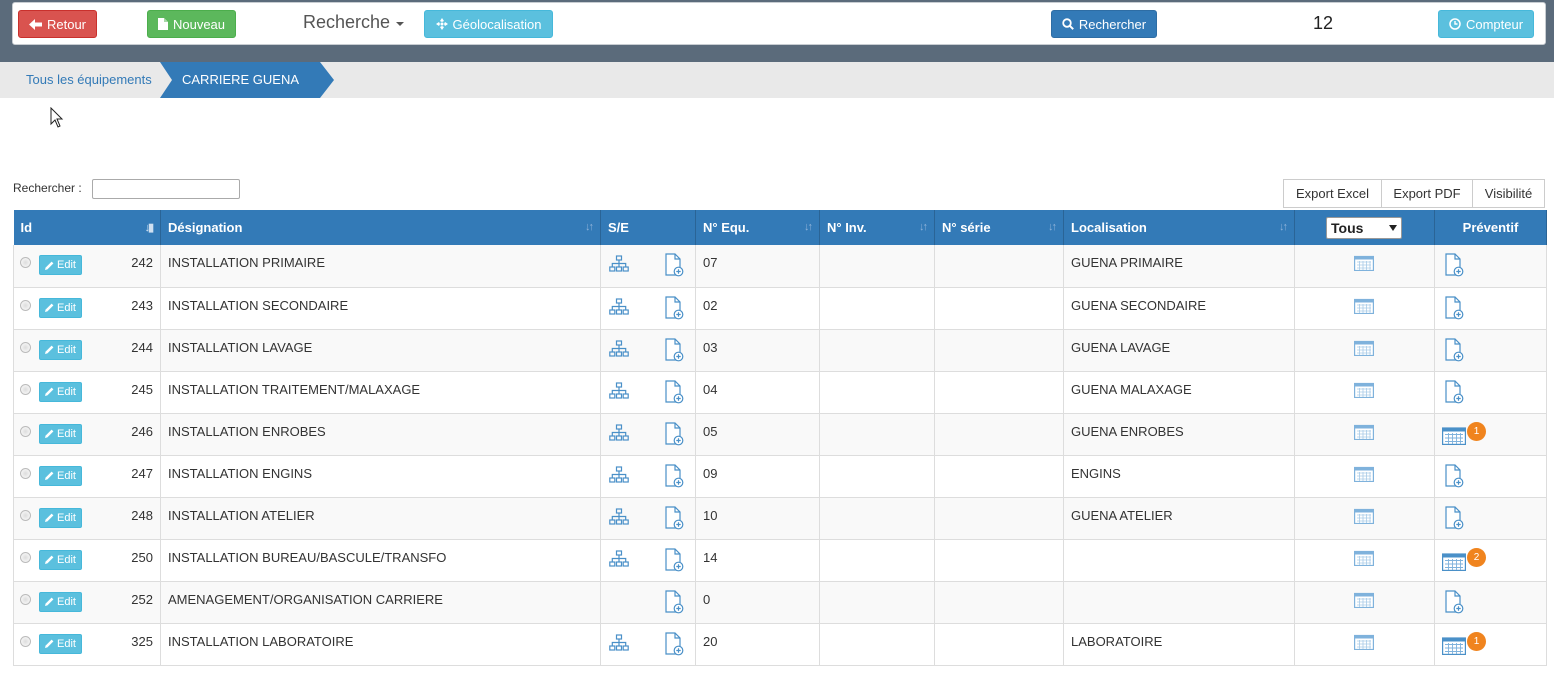  I want to click on export-pdf-button: Export PDF, so click(1427, 193).